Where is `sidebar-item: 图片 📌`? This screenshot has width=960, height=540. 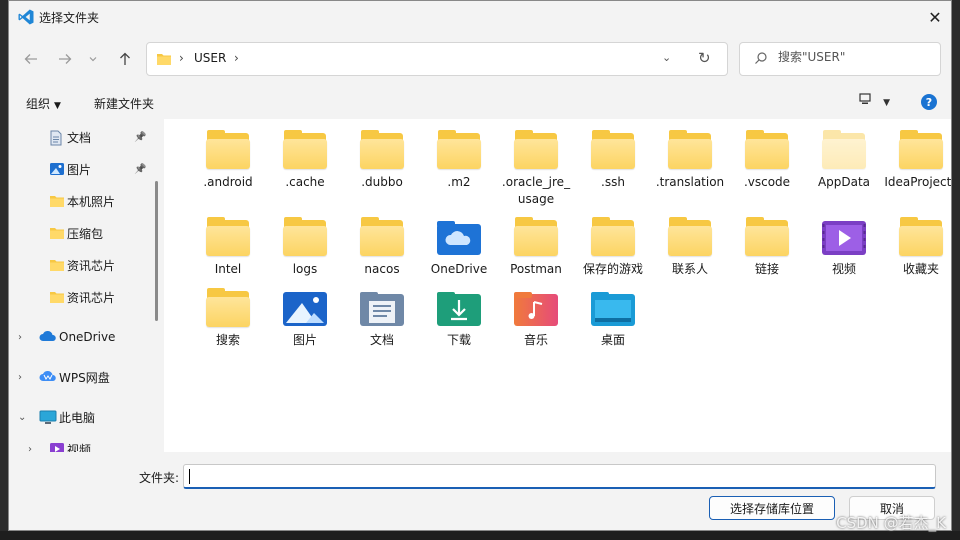
sidebar-item: 图片 📌 is located at coordinates (84, 169).